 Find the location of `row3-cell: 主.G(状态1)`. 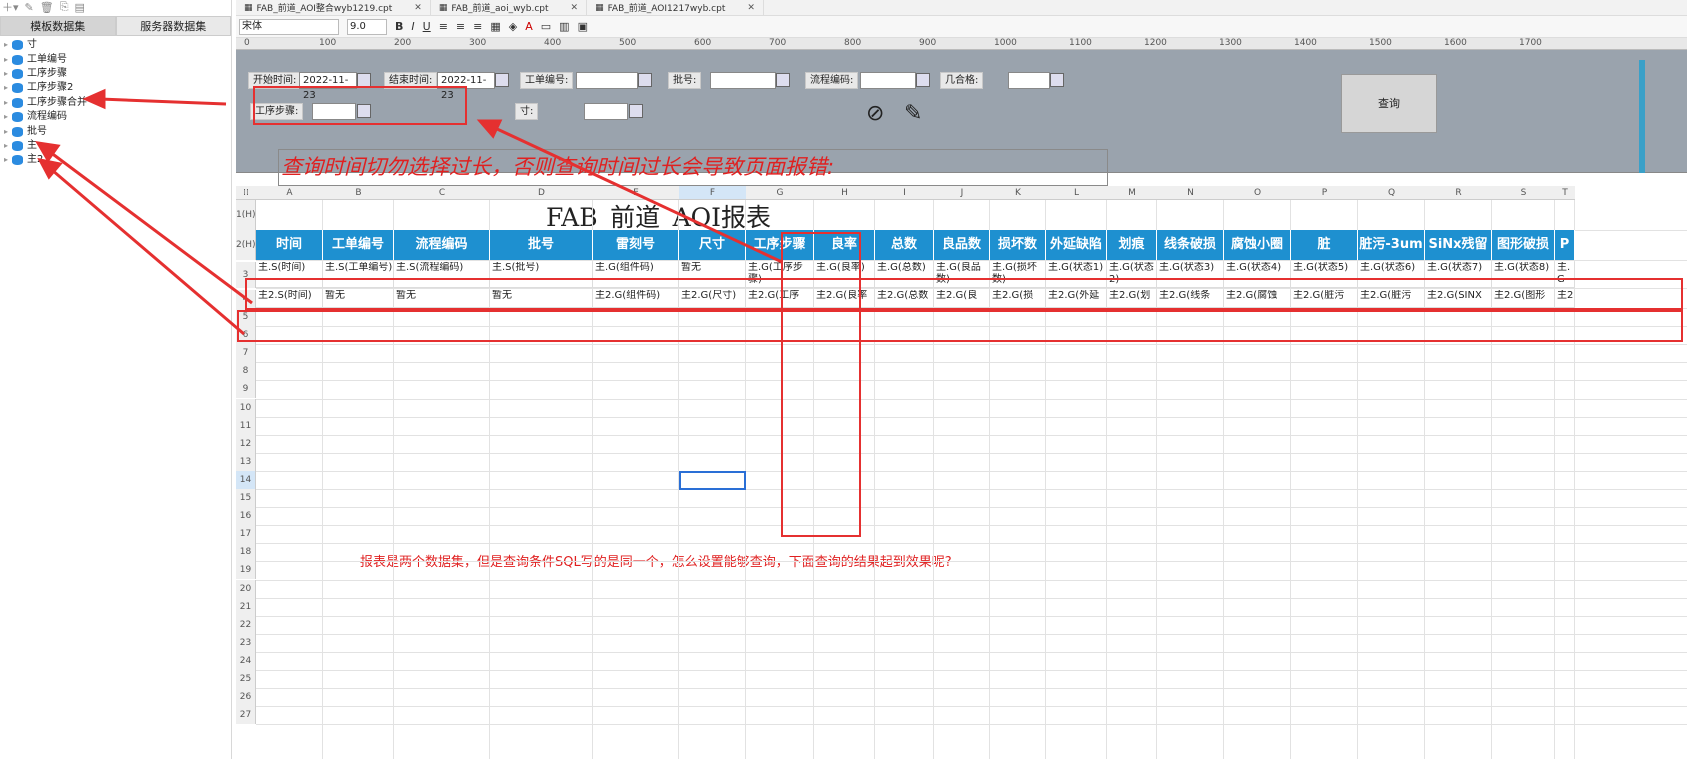

row3-cell: 主.G(状态1) is located at coordinates (1076, 275).